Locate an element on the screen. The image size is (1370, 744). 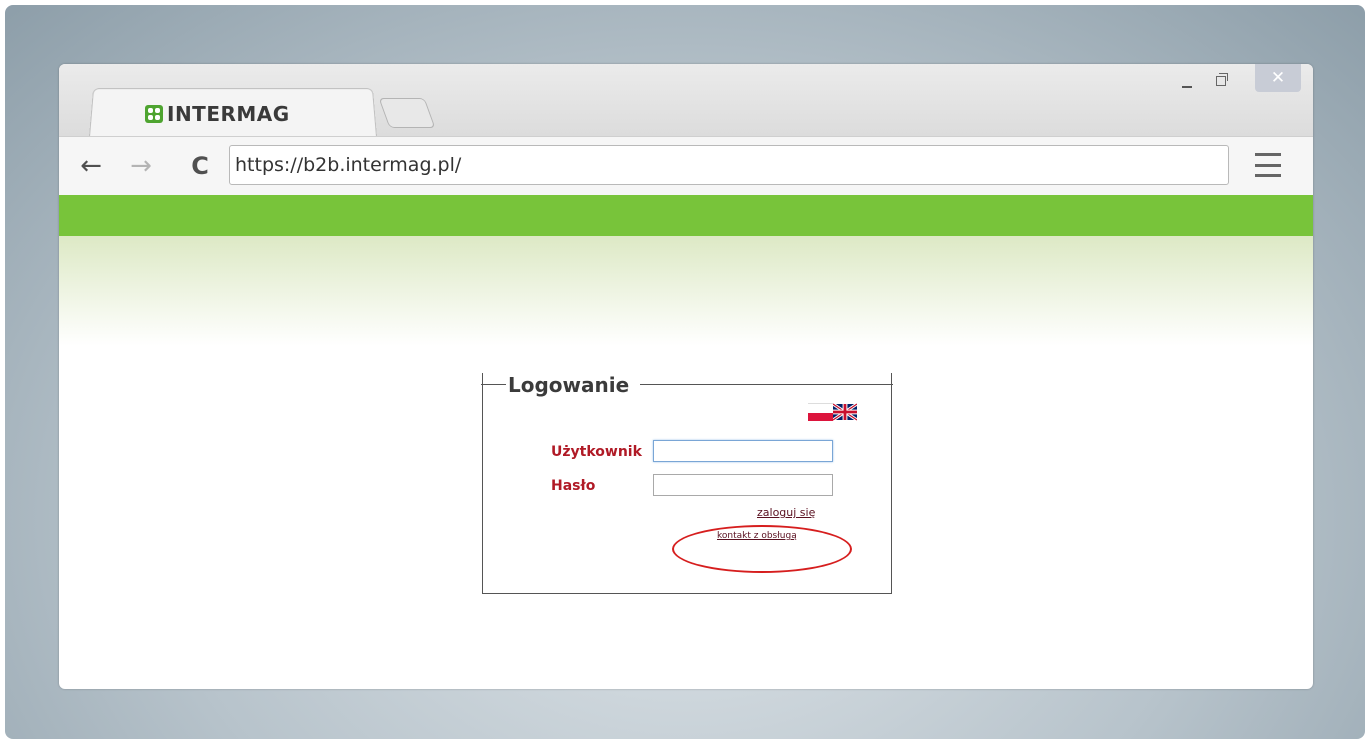
password-label: Hasło is located at coordinates (573, 486).